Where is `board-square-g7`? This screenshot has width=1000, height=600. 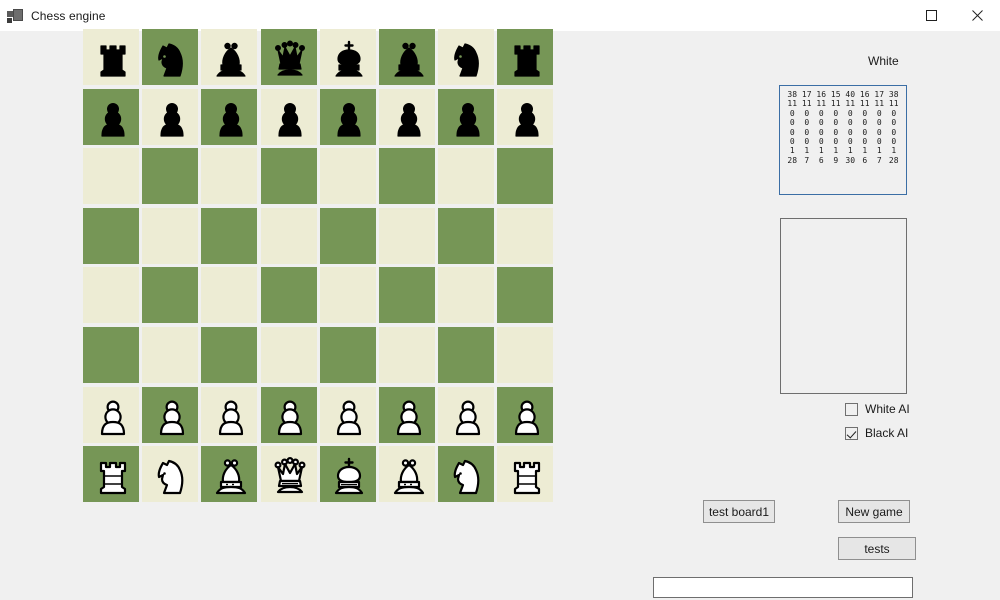 board-square-g7 is located at coordinates (467, 118).